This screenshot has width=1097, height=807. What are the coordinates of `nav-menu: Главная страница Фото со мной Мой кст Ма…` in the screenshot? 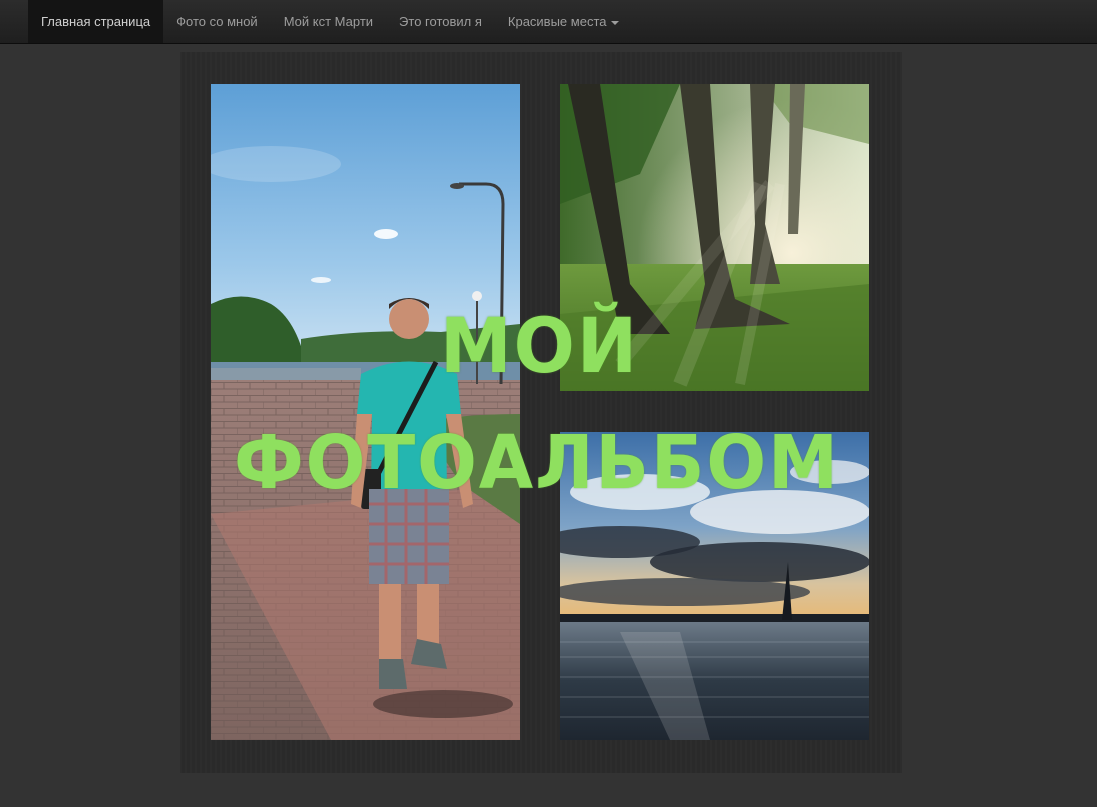 It's located at (330, 21).